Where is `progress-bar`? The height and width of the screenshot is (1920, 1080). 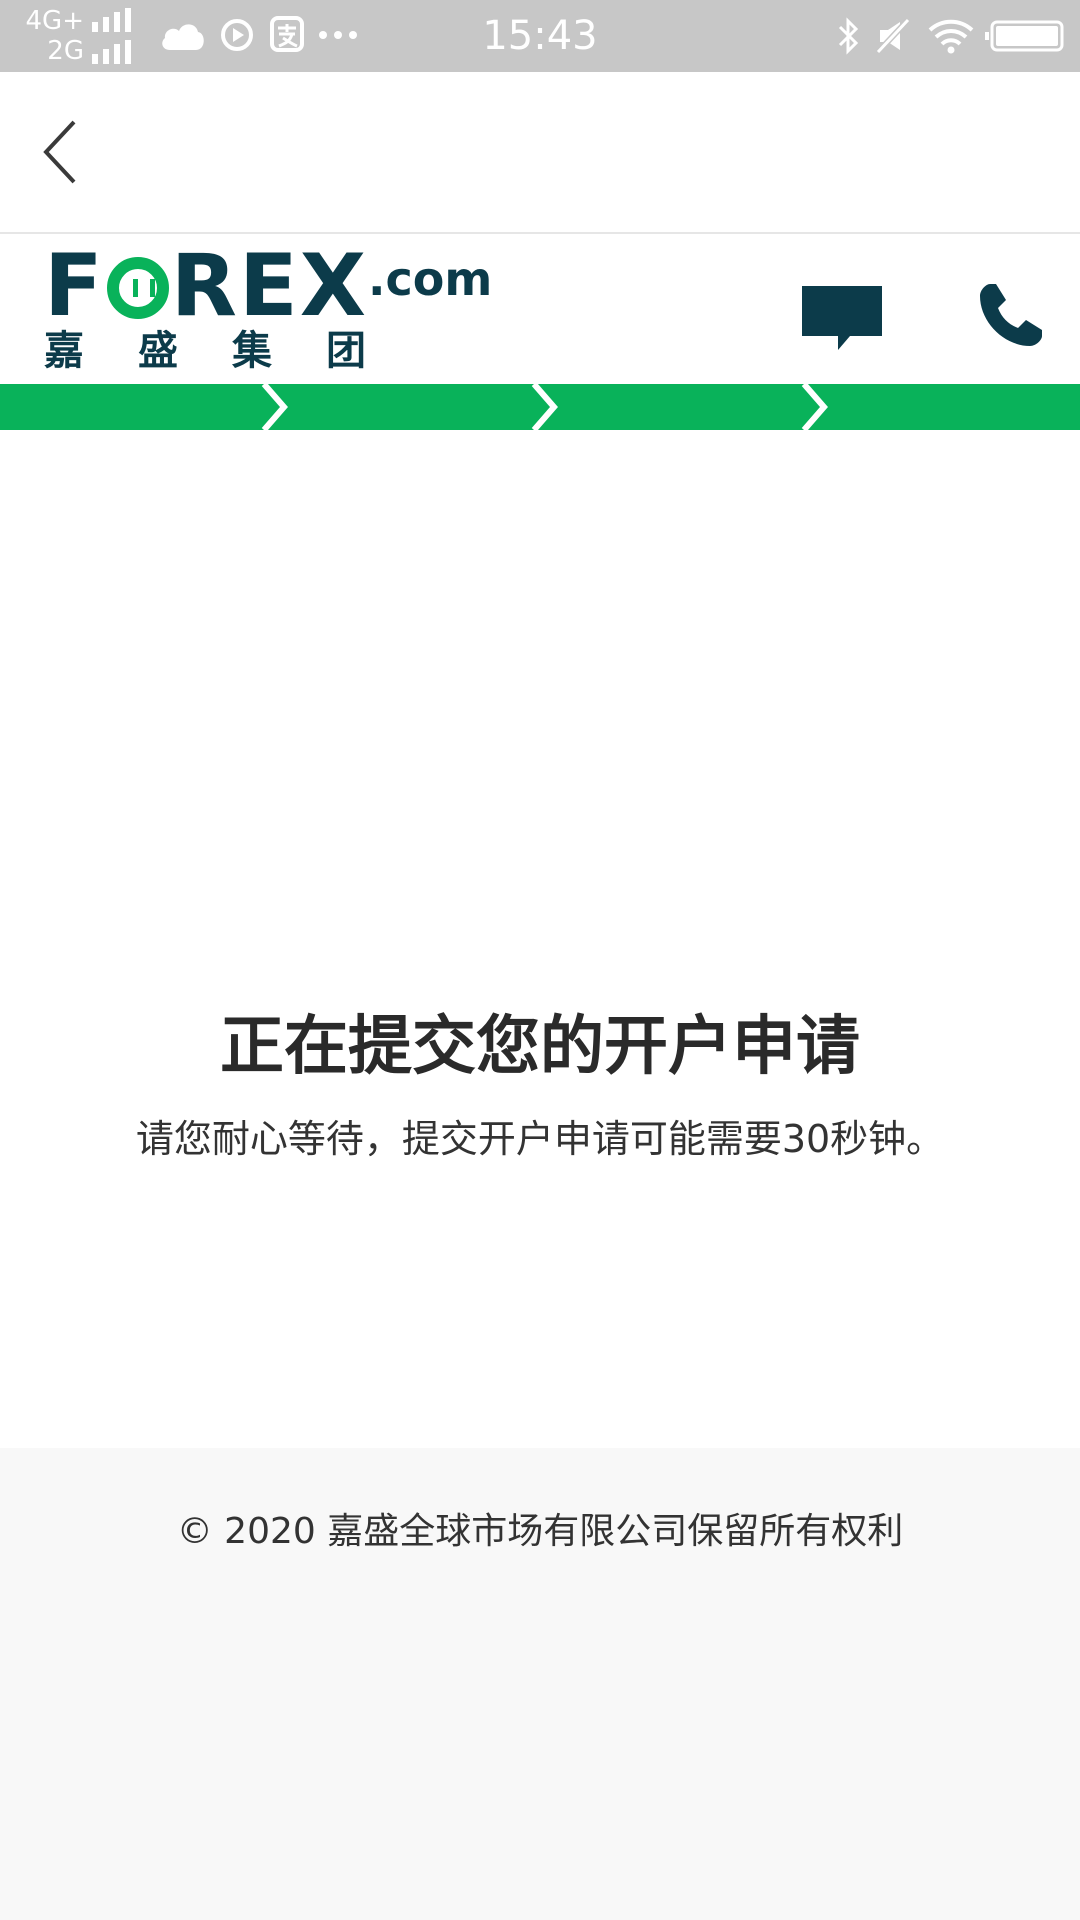 progress-bar is located at coordinates (540, 407).